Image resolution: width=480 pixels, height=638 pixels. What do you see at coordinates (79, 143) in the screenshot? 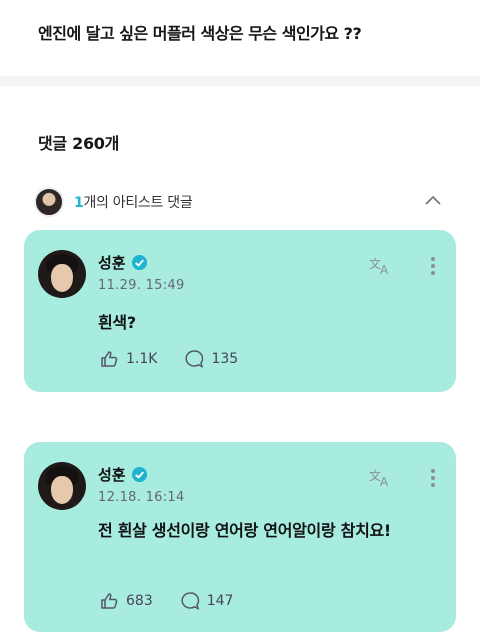
I see `comment-count: 댓글 260개` at bounding box center [79, 143].